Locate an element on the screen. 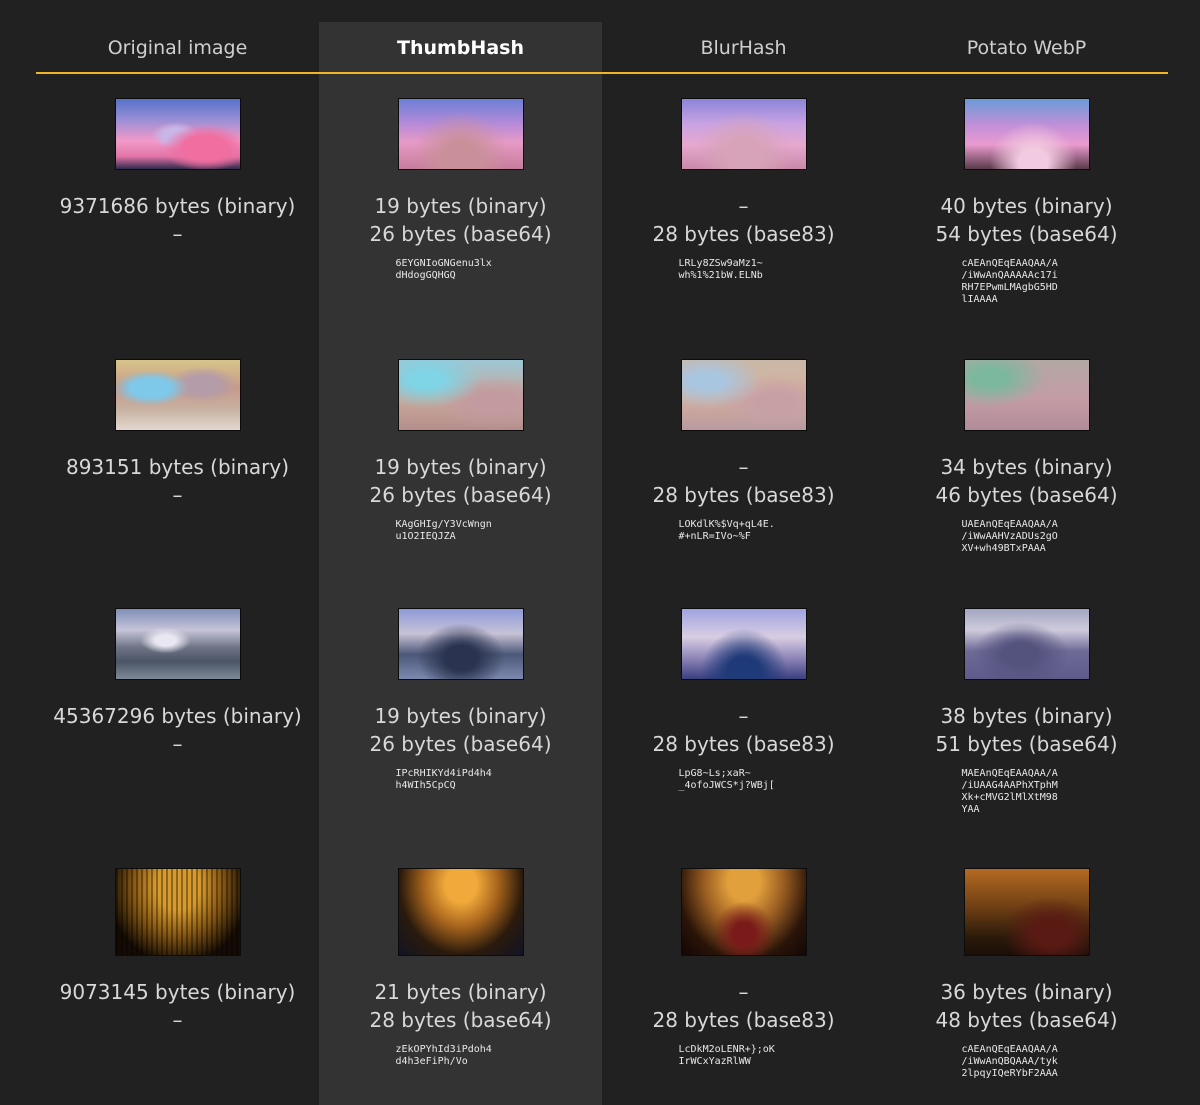 This screenshot has width=1200, height=1105. size-text: 54 bytes (base64) is located at coordinates (1026, 234).